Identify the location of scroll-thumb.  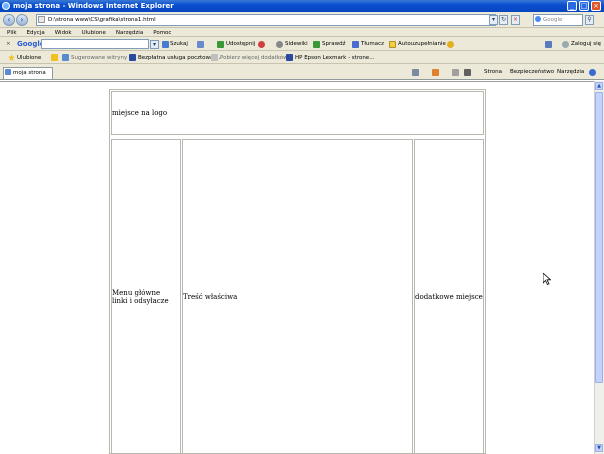
(599, 237).